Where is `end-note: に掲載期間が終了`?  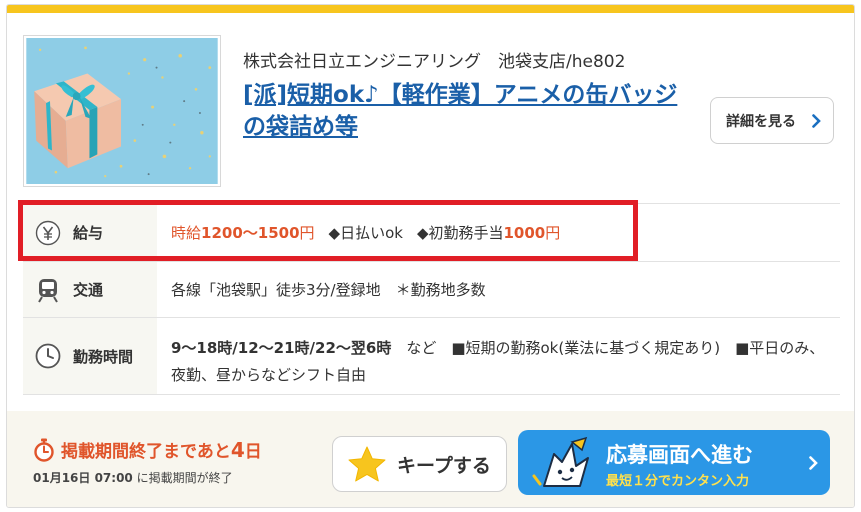 end-note: に掲載期間が終了 is located at coordinates (182, 478).